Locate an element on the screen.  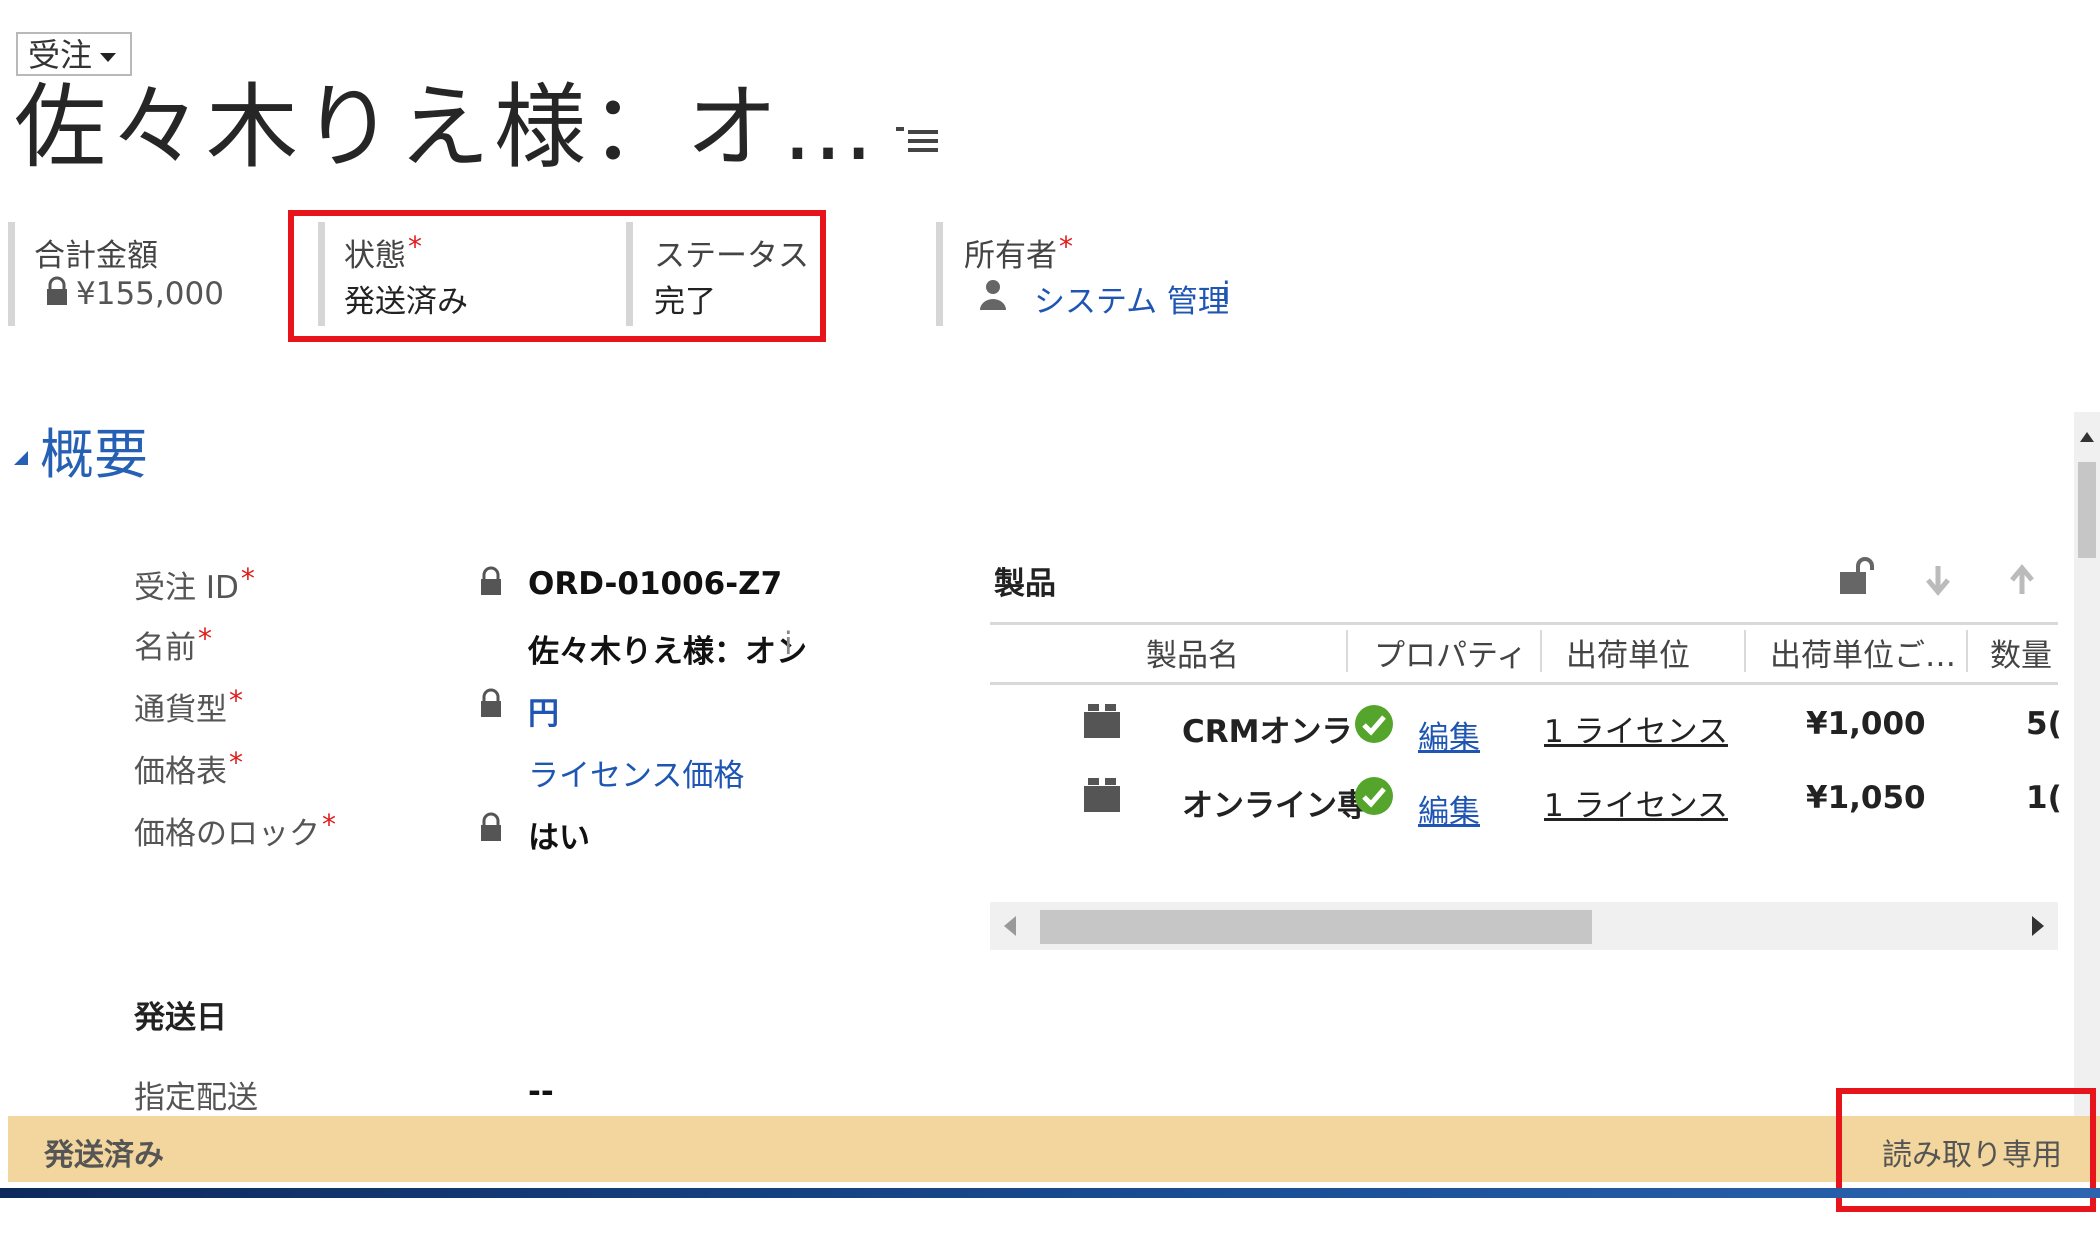
arrow-down-icon is located at coordinates (1938, 582).